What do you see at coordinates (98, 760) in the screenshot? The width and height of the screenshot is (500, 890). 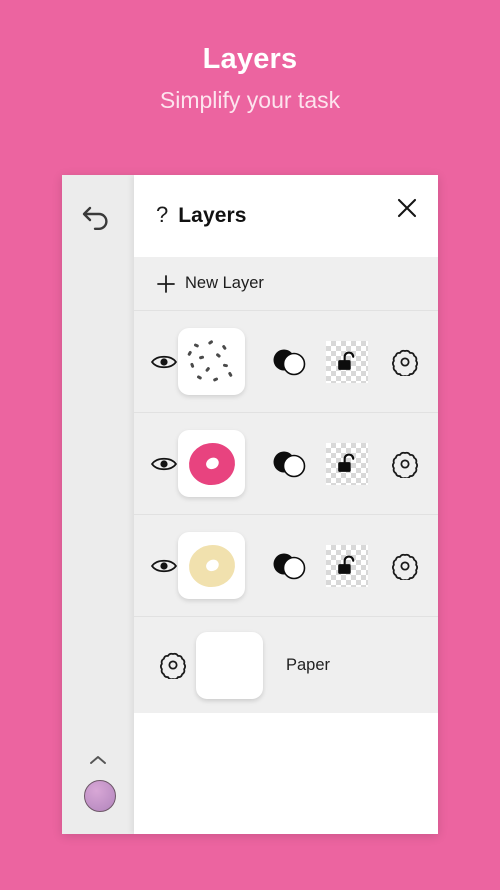 I see `chevron-up-icon` at bounding box center [98, 760].